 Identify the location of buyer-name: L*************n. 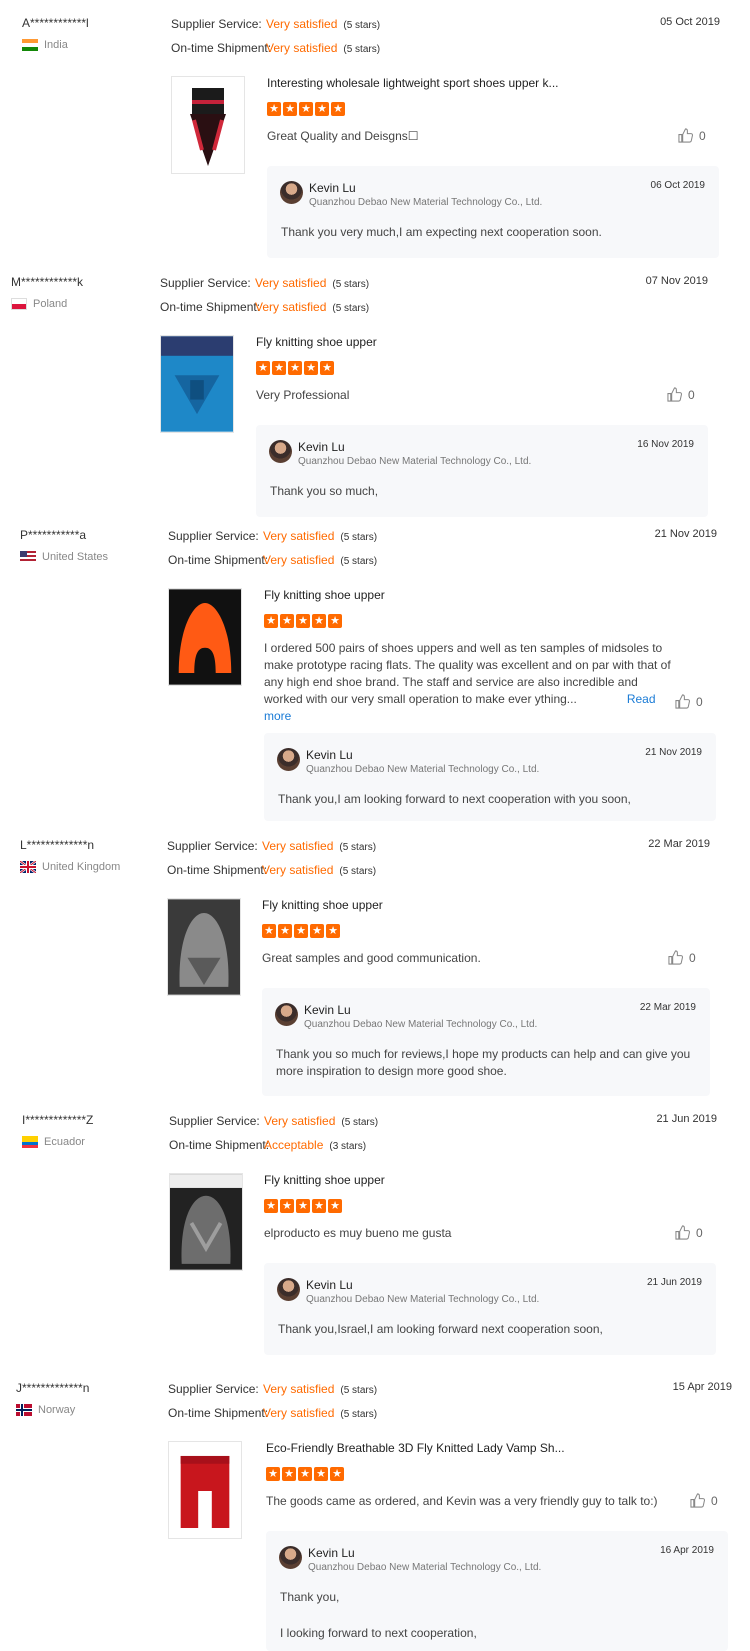
(57, 845).